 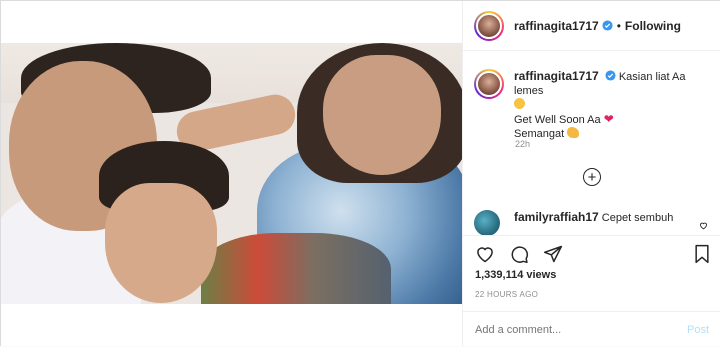 What do you see at coordinates (614, 134) in the screenshot?
I see `caption-line-3: Semangat` at bounding box center [614, 134].